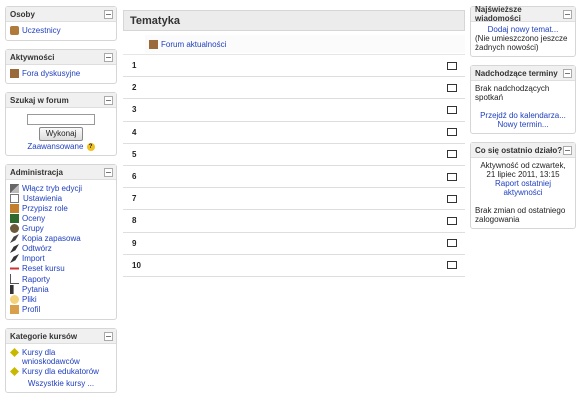 The image size is (576, 401). Describe the element at coordinates (134, 132) in the screenshot. I see `section-number: 4` at that location.